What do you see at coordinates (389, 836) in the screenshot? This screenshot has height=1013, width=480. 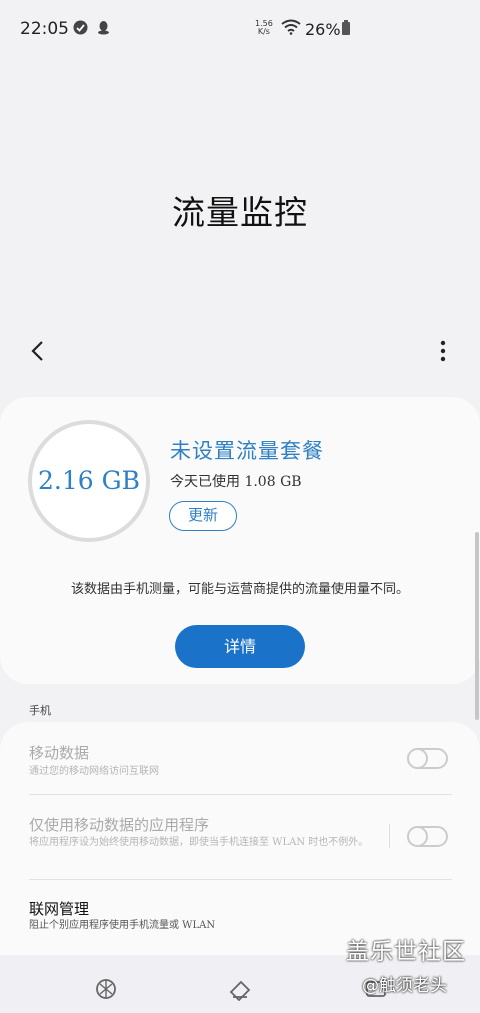 I see `toggle-divider` at bounding box center [389, 836].